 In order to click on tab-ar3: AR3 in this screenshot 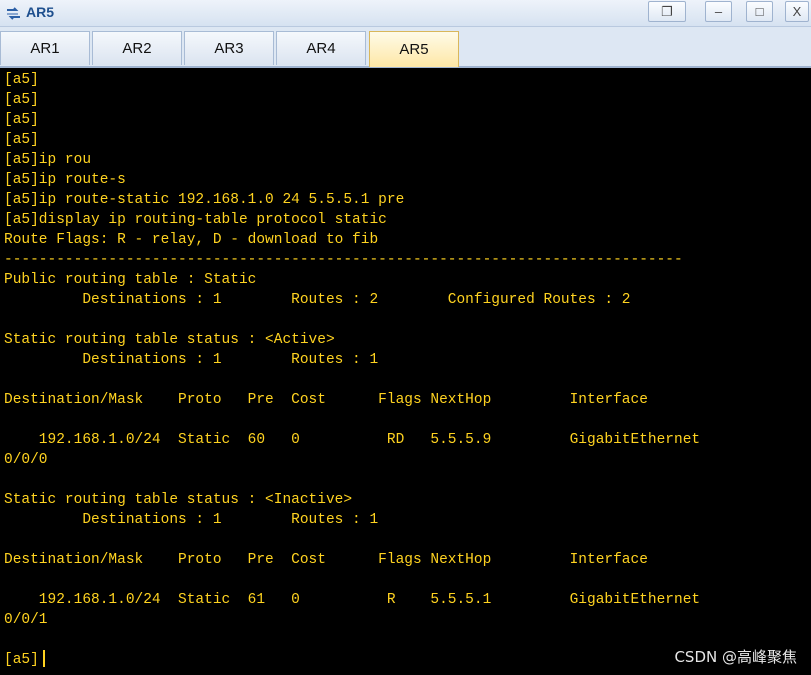, I will do `click(229, 48)`.